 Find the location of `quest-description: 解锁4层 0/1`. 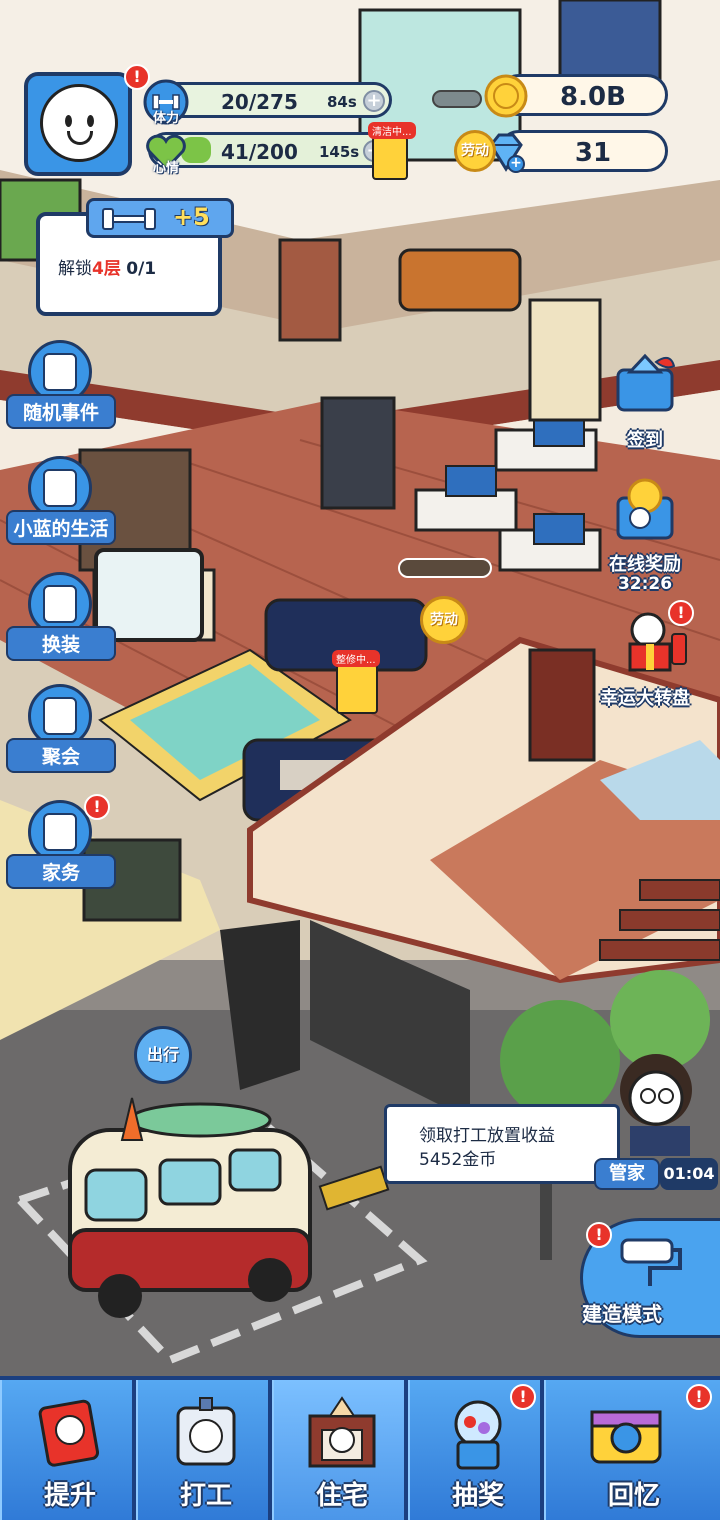

quest-description: 解锁4层 0/1 is located at coordinates (107, 266).